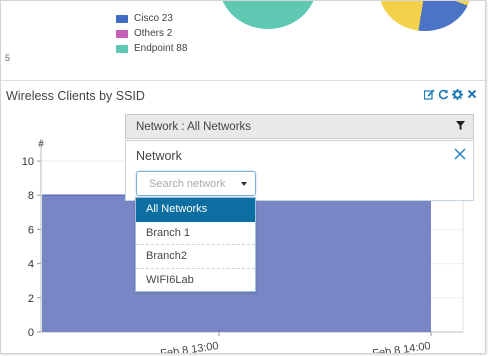  I want to click on widget-toolbar, so click(450, 94).